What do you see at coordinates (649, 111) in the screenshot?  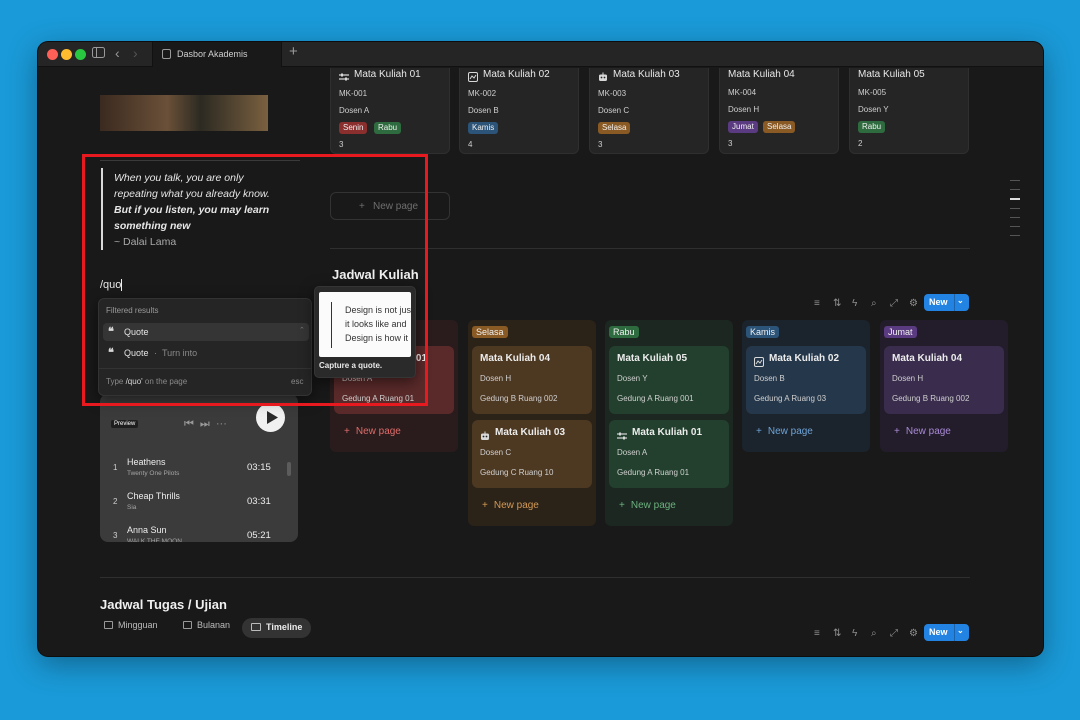 I see `course-card: Mata Kuliah 03 MK-003 Dosen C Selasa 3` at bounding box center [649, 111].